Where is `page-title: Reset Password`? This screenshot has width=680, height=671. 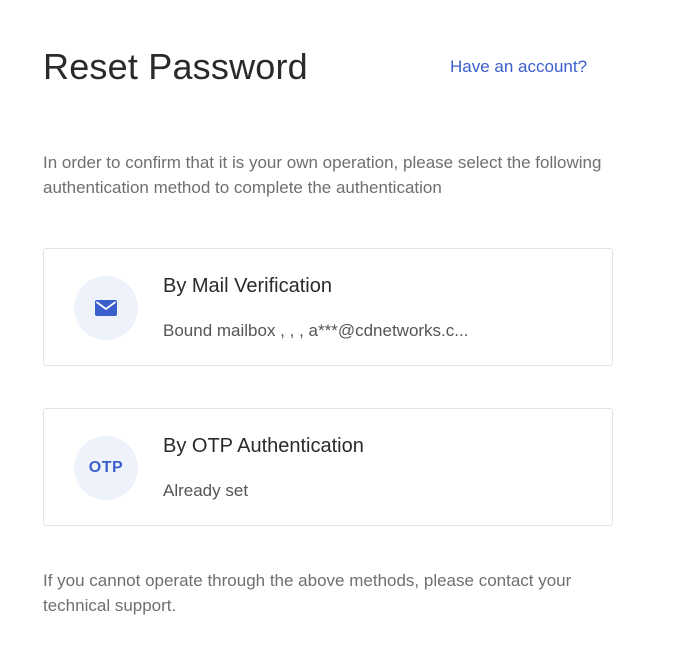
page-title: Reset Password is located at coordinates (175, 66).